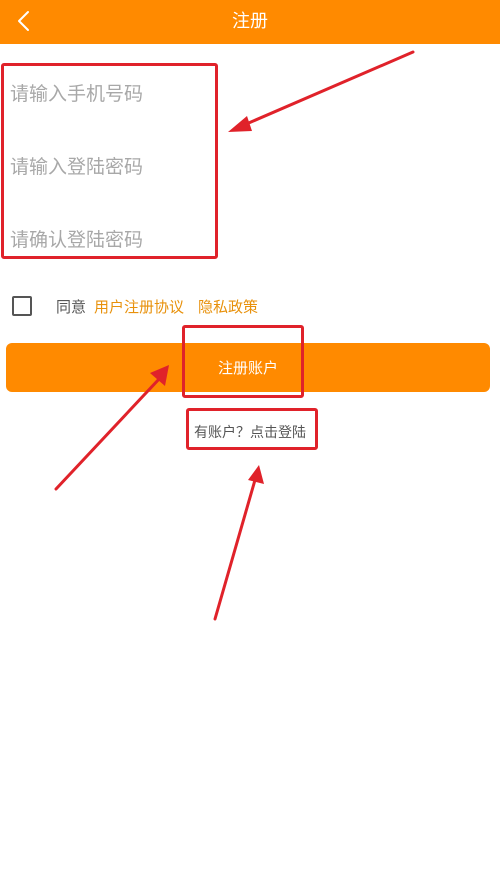 The width and height of the screenshot is (500, 869). I want to click on phone-input, so click(250, 94).